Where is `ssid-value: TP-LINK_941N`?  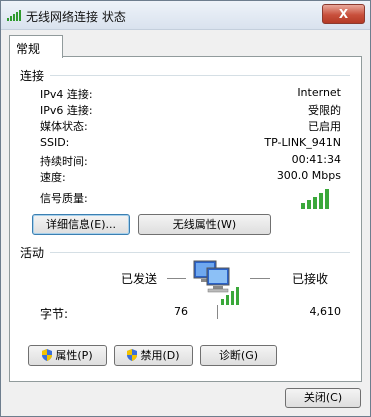
ssid-value: TP-LINK_941N is located at coordinates (302, 142).